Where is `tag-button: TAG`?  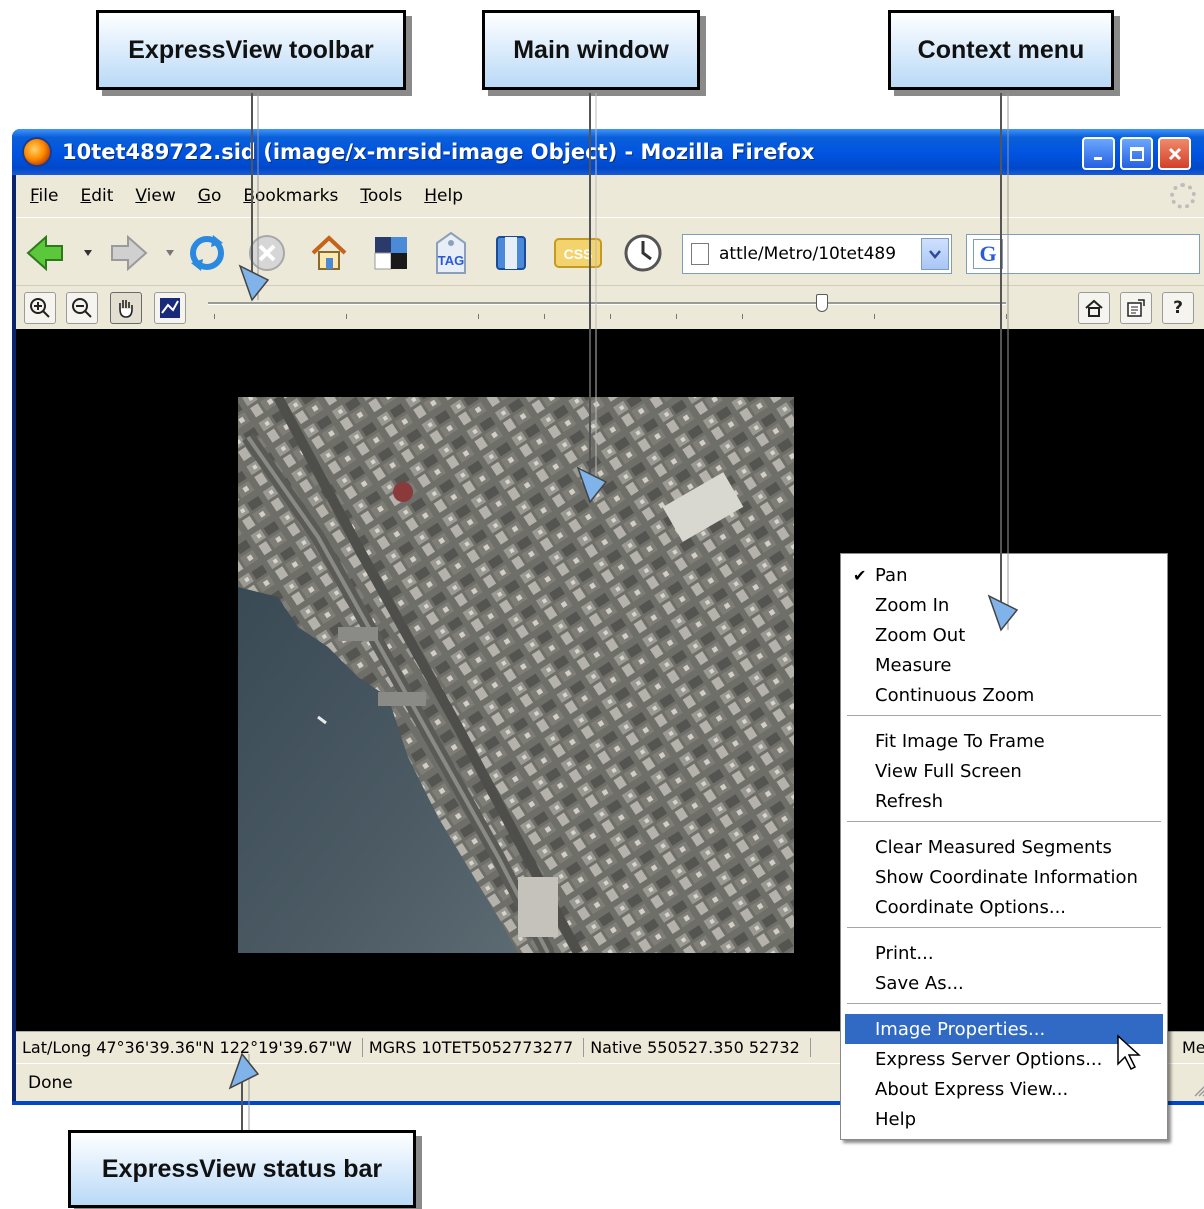
tag-button: TAG is located at coordinates (451, 252).